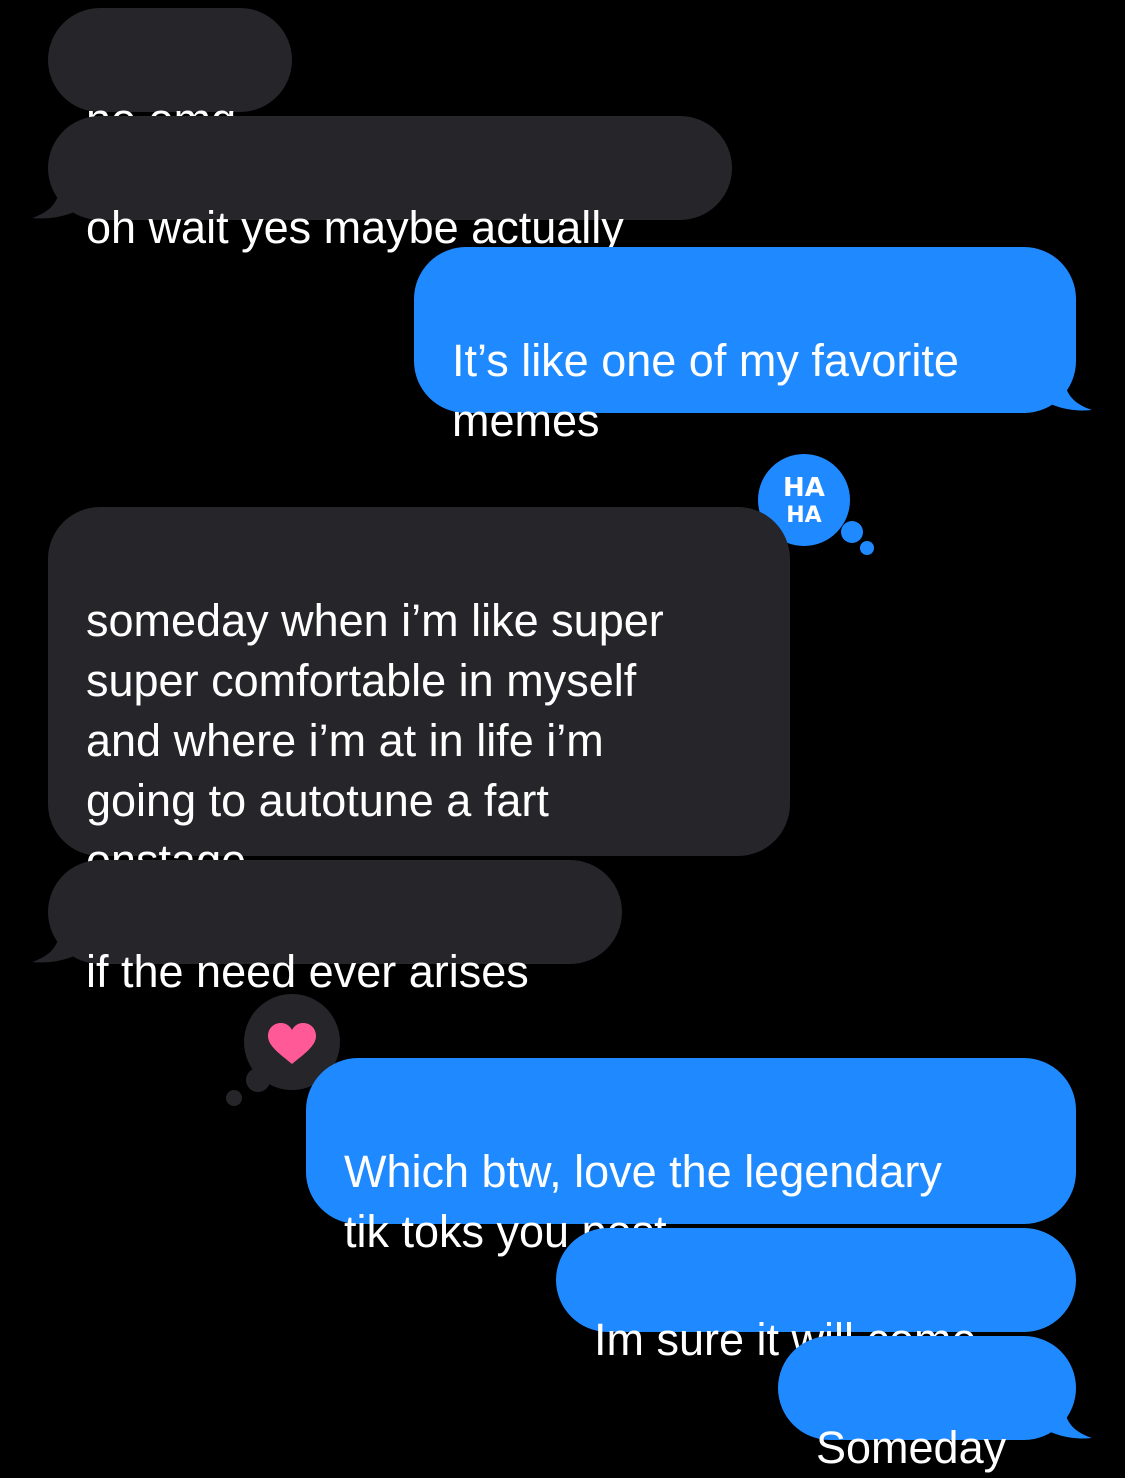 The height and width of the screenshot is (1478, 1125). I want to click on message-bubble-incoming: no omg, so click(170, 76).